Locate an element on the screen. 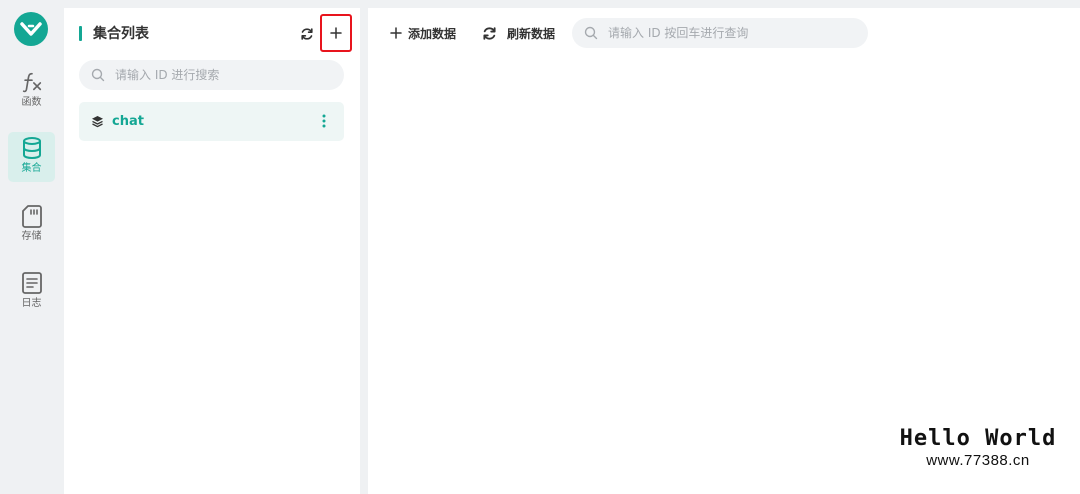  collection-list-title: 集合列表 is located at coordinates (121, 34).